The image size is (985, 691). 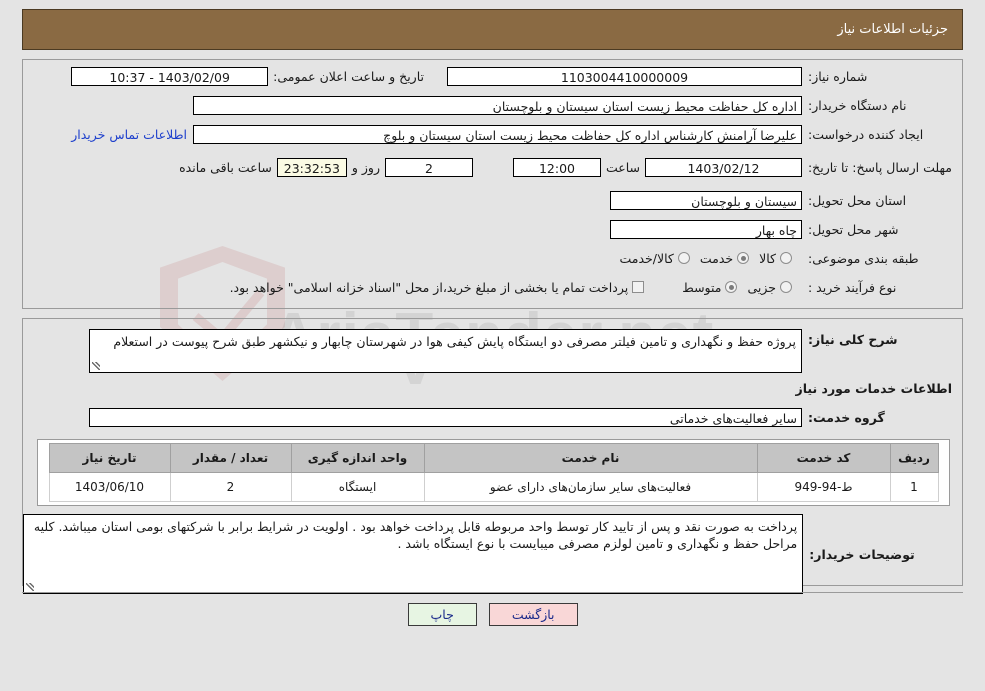 What do you see at coordinates (853, 229) in the screenshot?
I see `city-label: شهر محل تحویل:` at bounding box center [853, 229].